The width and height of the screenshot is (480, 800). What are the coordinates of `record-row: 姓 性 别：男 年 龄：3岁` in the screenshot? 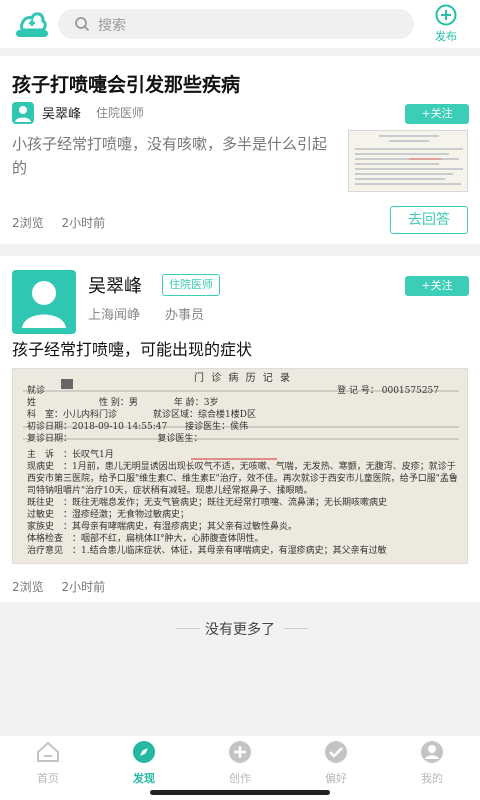 It's located at (123, 403).